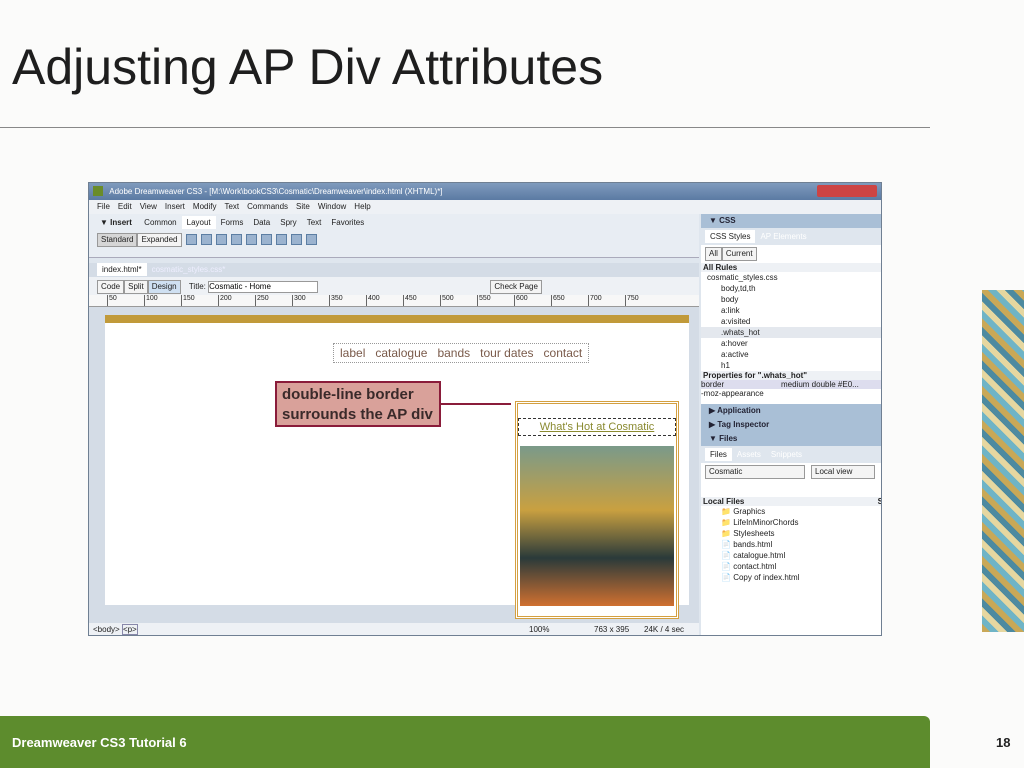 The height and width of the screenshot is (768, 1024). I want to click on spry-icon, so click(266, 240).